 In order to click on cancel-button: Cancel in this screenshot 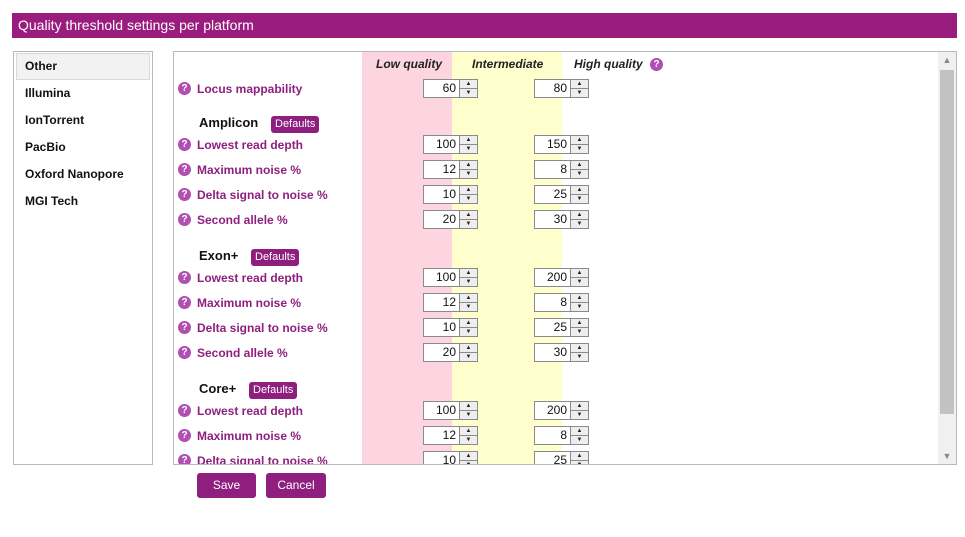, I will do `click(296, 485)`.